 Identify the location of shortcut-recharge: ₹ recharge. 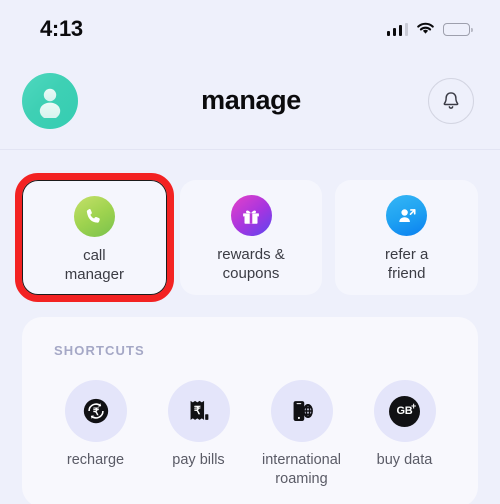
(95, 434).